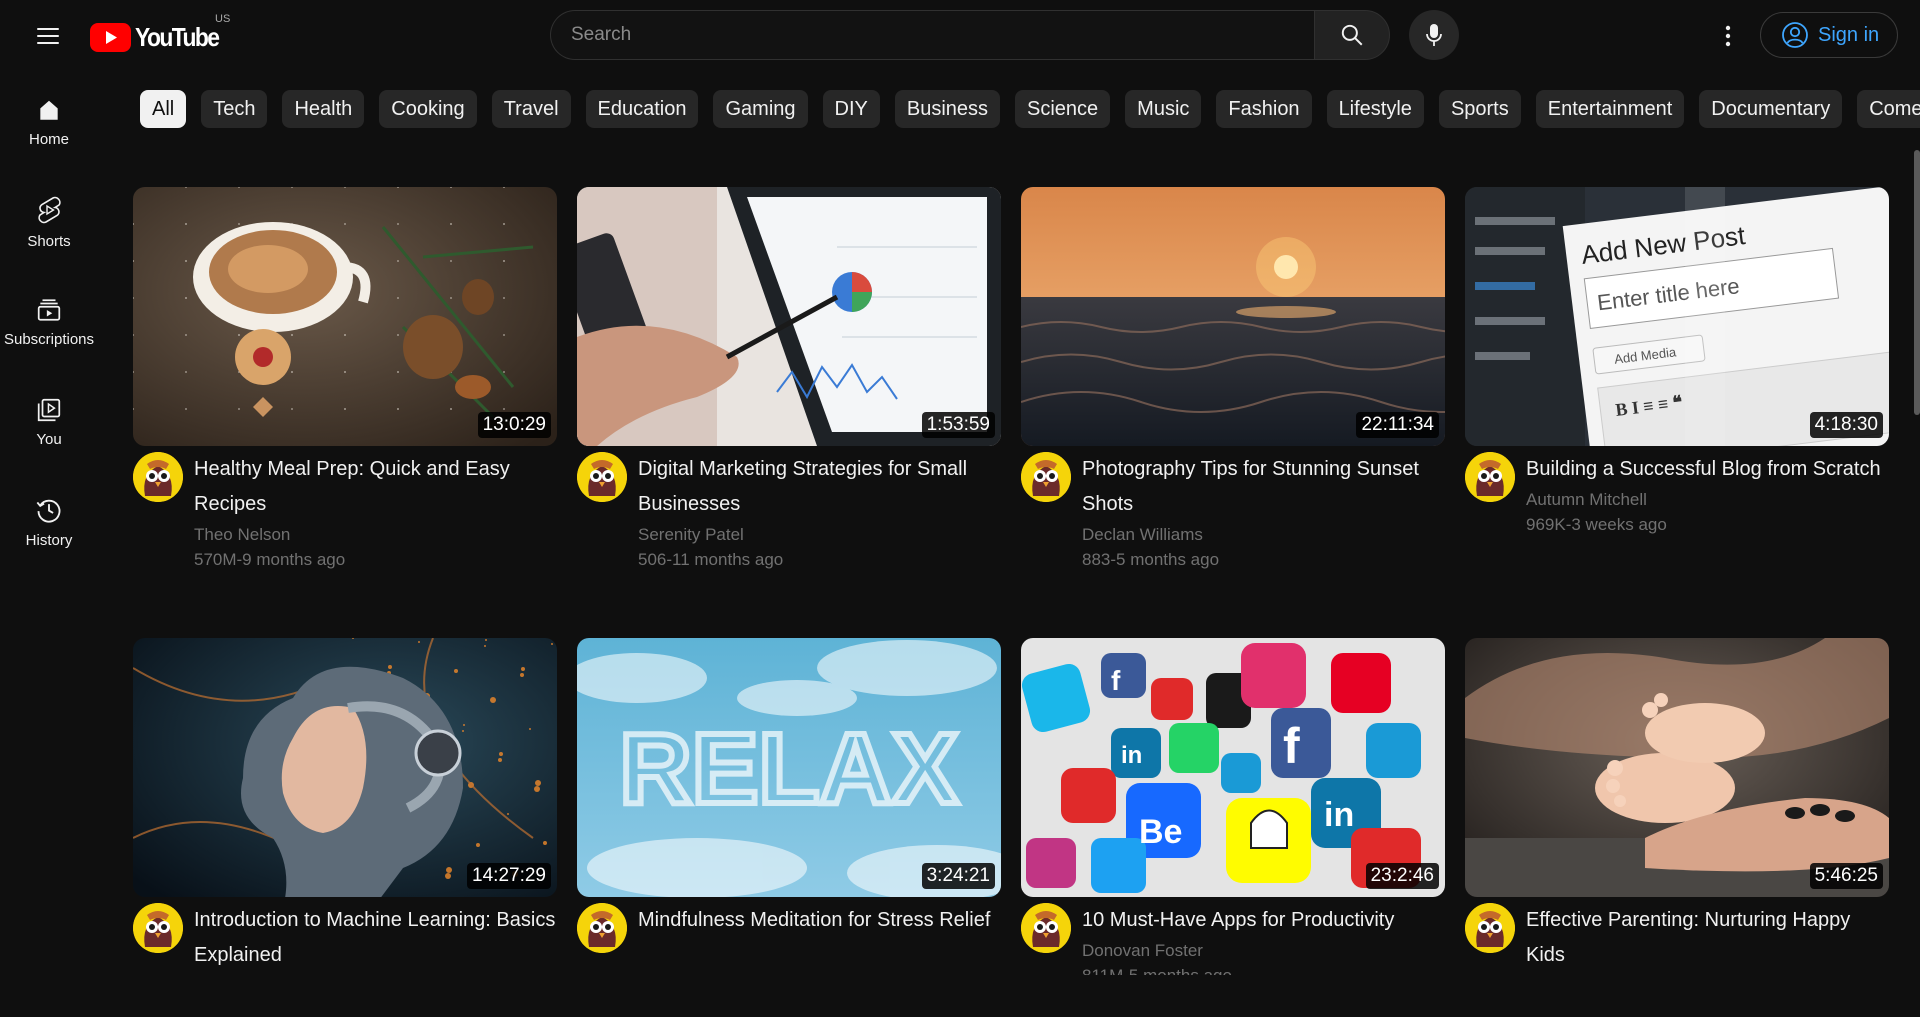 The width and height of the screenshot is (1920, 1017). Describe the element at coordinates (1479, 109) in the screenshot. I see `chip-sports: Sports` at that location.